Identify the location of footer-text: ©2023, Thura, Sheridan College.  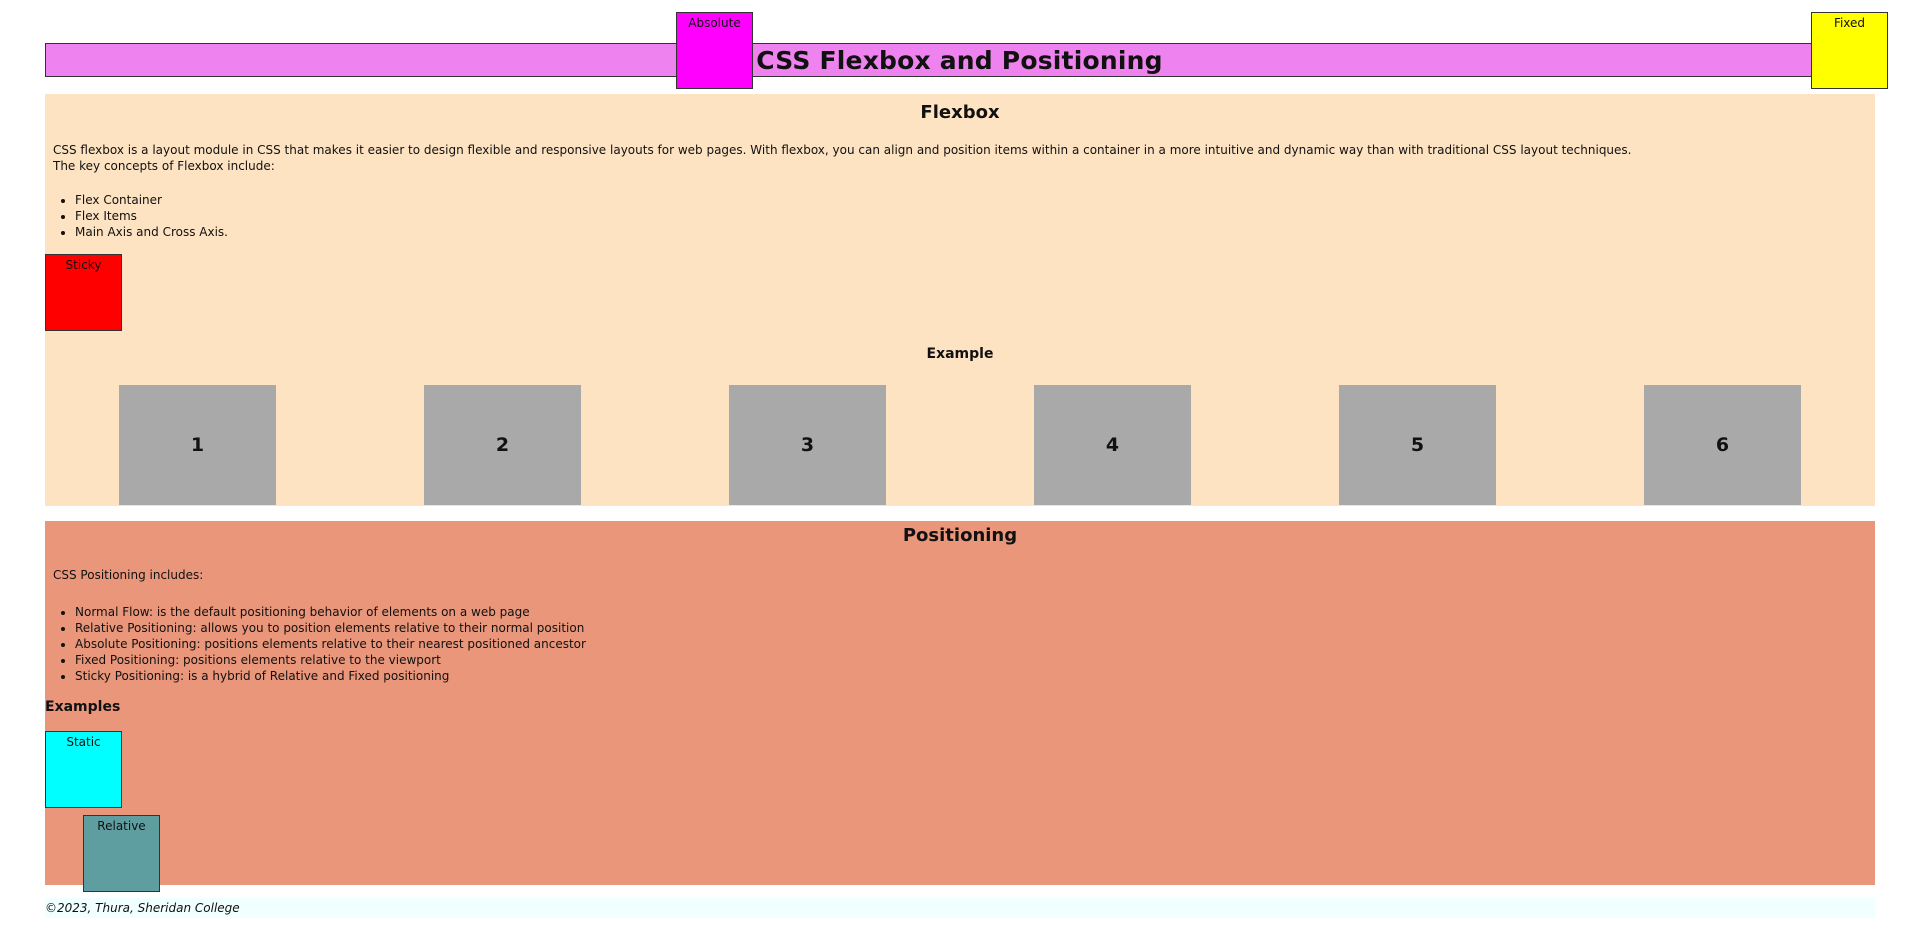
(142, 908).